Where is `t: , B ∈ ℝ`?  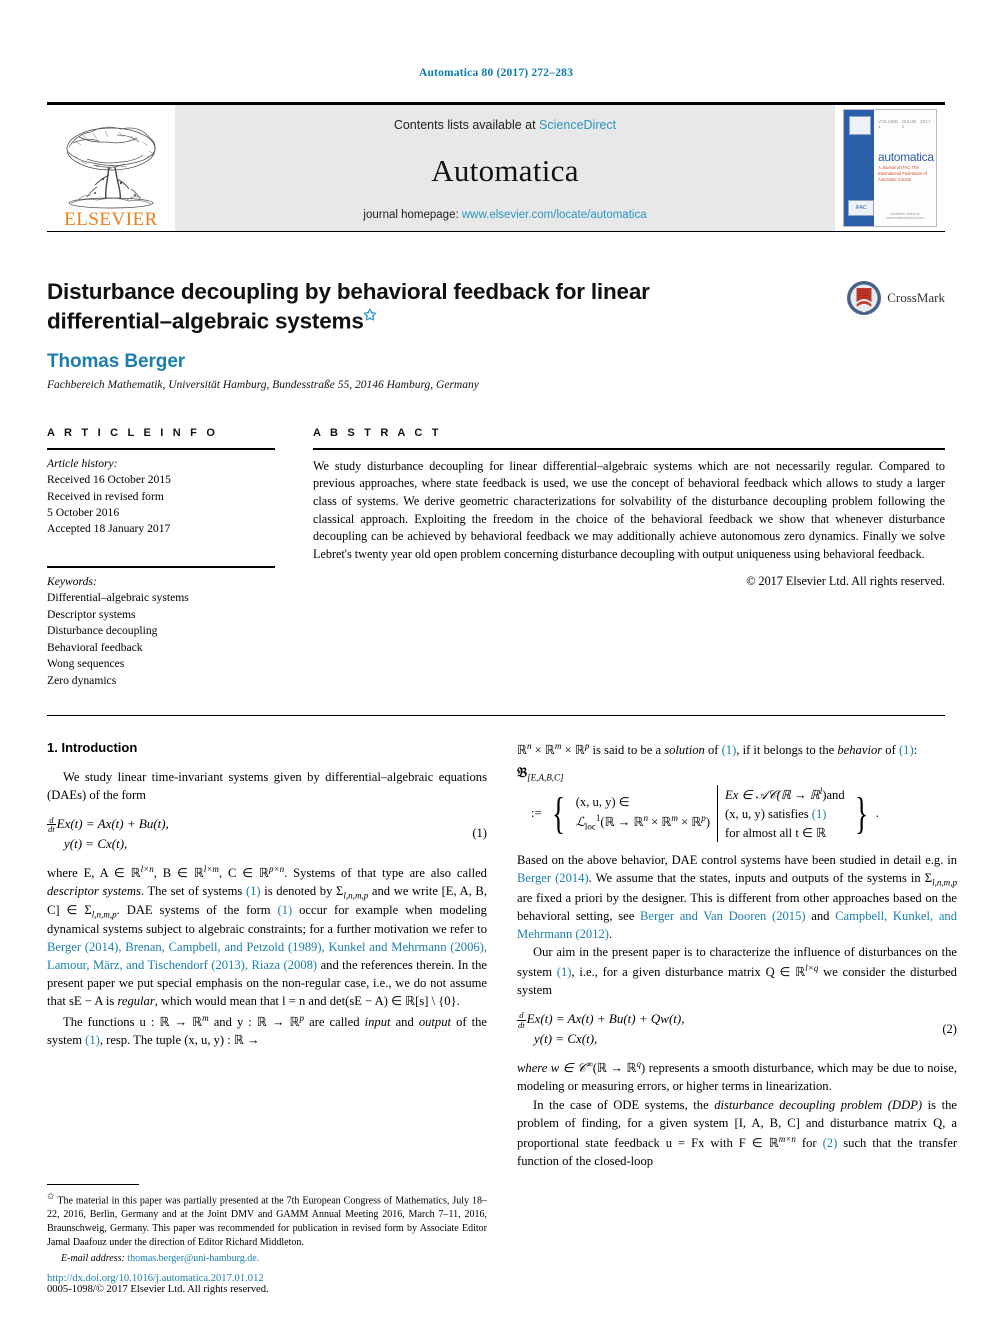
t: , B ∈ ℝ is located at coordinates (178, 872).